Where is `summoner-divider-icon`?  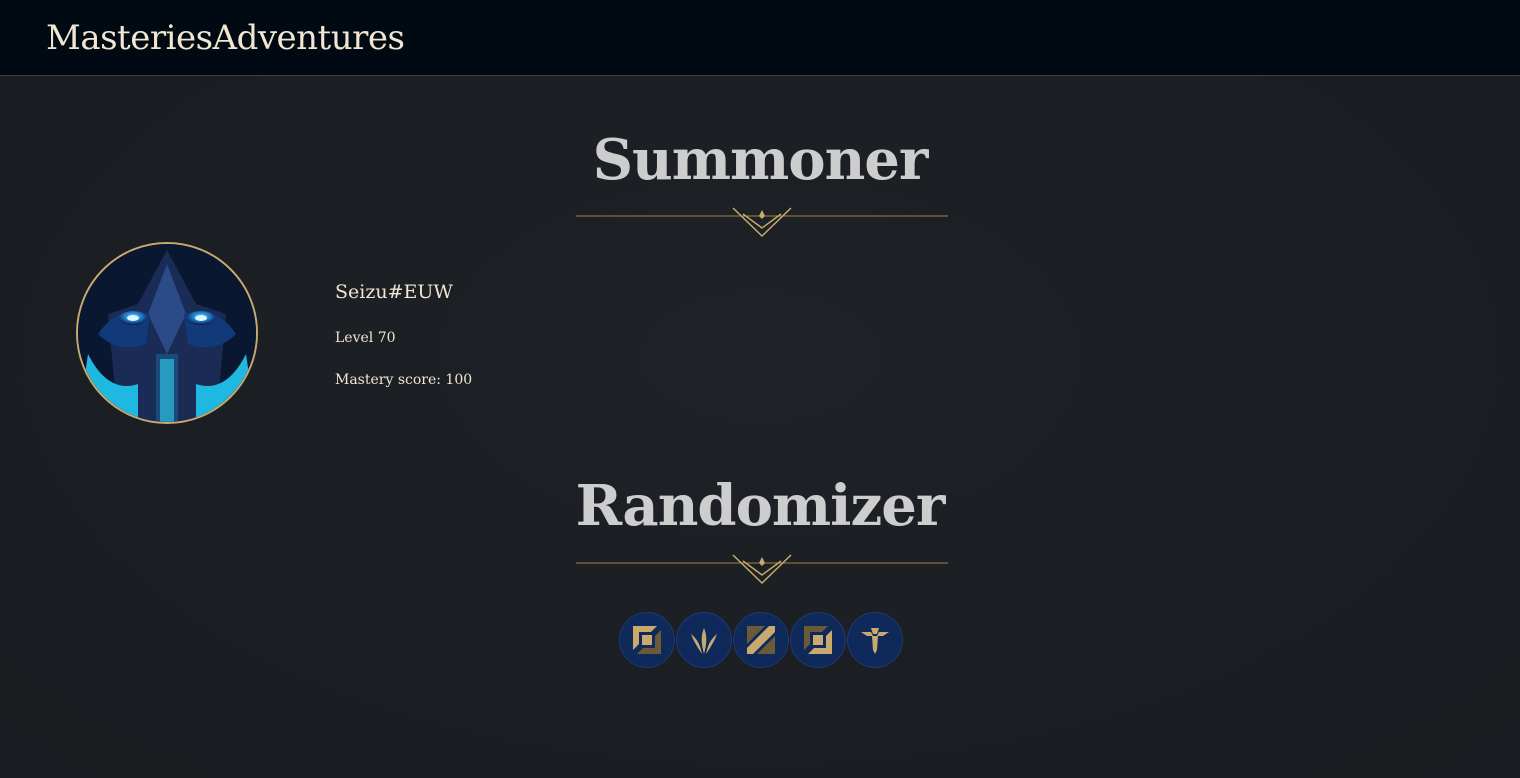
summoner-divider-icon is located at coordinates (762, 222).